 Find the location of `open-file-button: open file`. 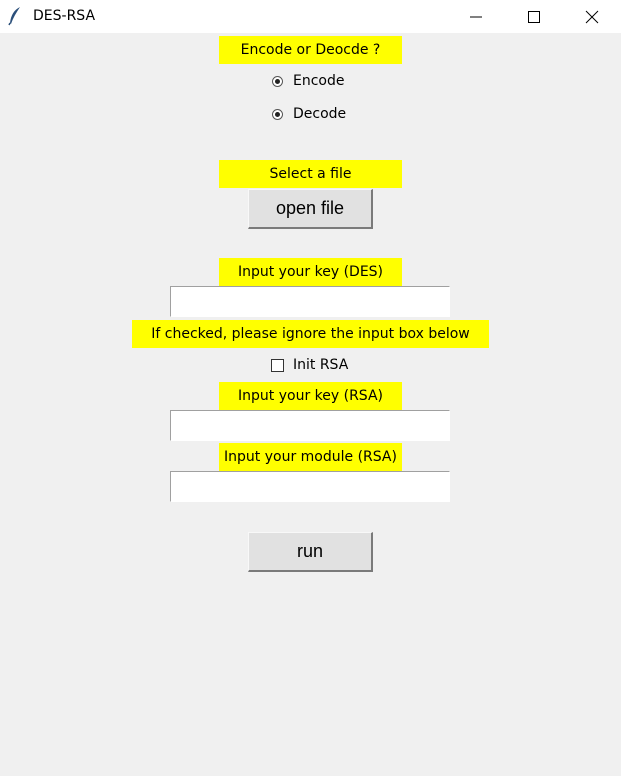

open-file-button: open file is located at coordinates (310, 209).